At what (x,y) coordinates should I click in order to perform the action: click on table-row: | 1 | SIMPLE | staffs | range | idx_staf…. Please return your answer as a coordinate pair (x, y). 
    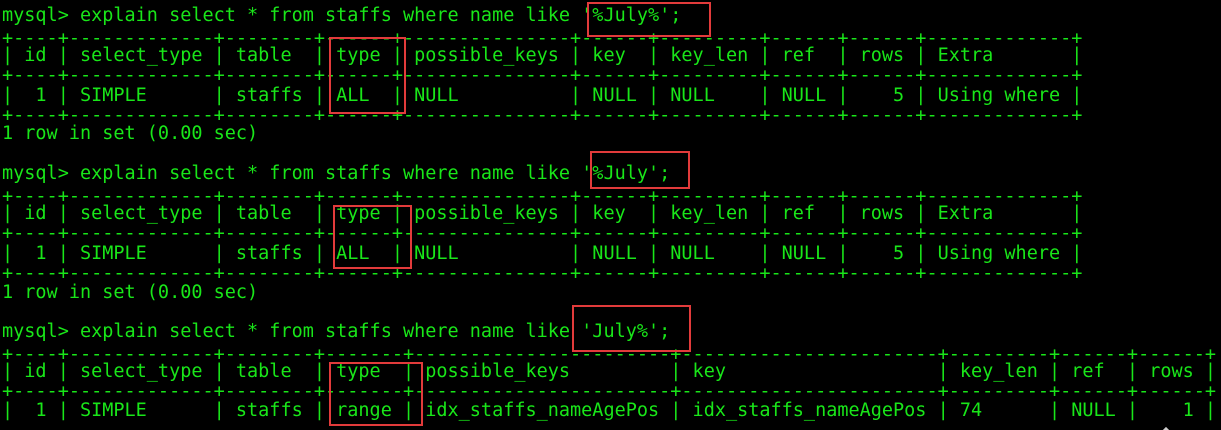
    Looking at the image, I should click on (609, 410).